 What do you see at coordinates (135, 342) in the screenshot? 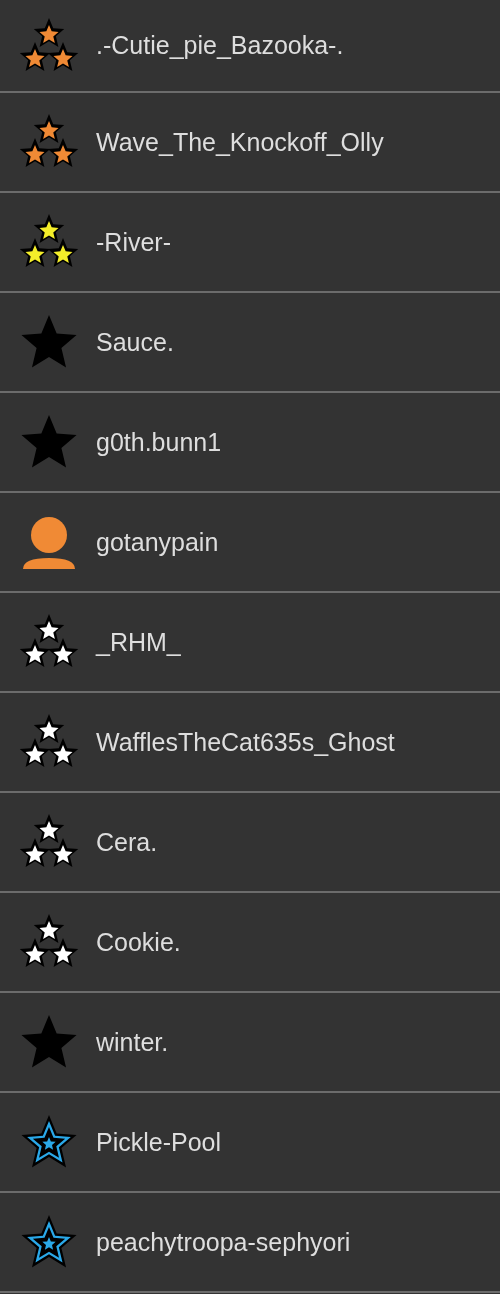
I see `username: Sauce.` at bounding box center [135, 342].